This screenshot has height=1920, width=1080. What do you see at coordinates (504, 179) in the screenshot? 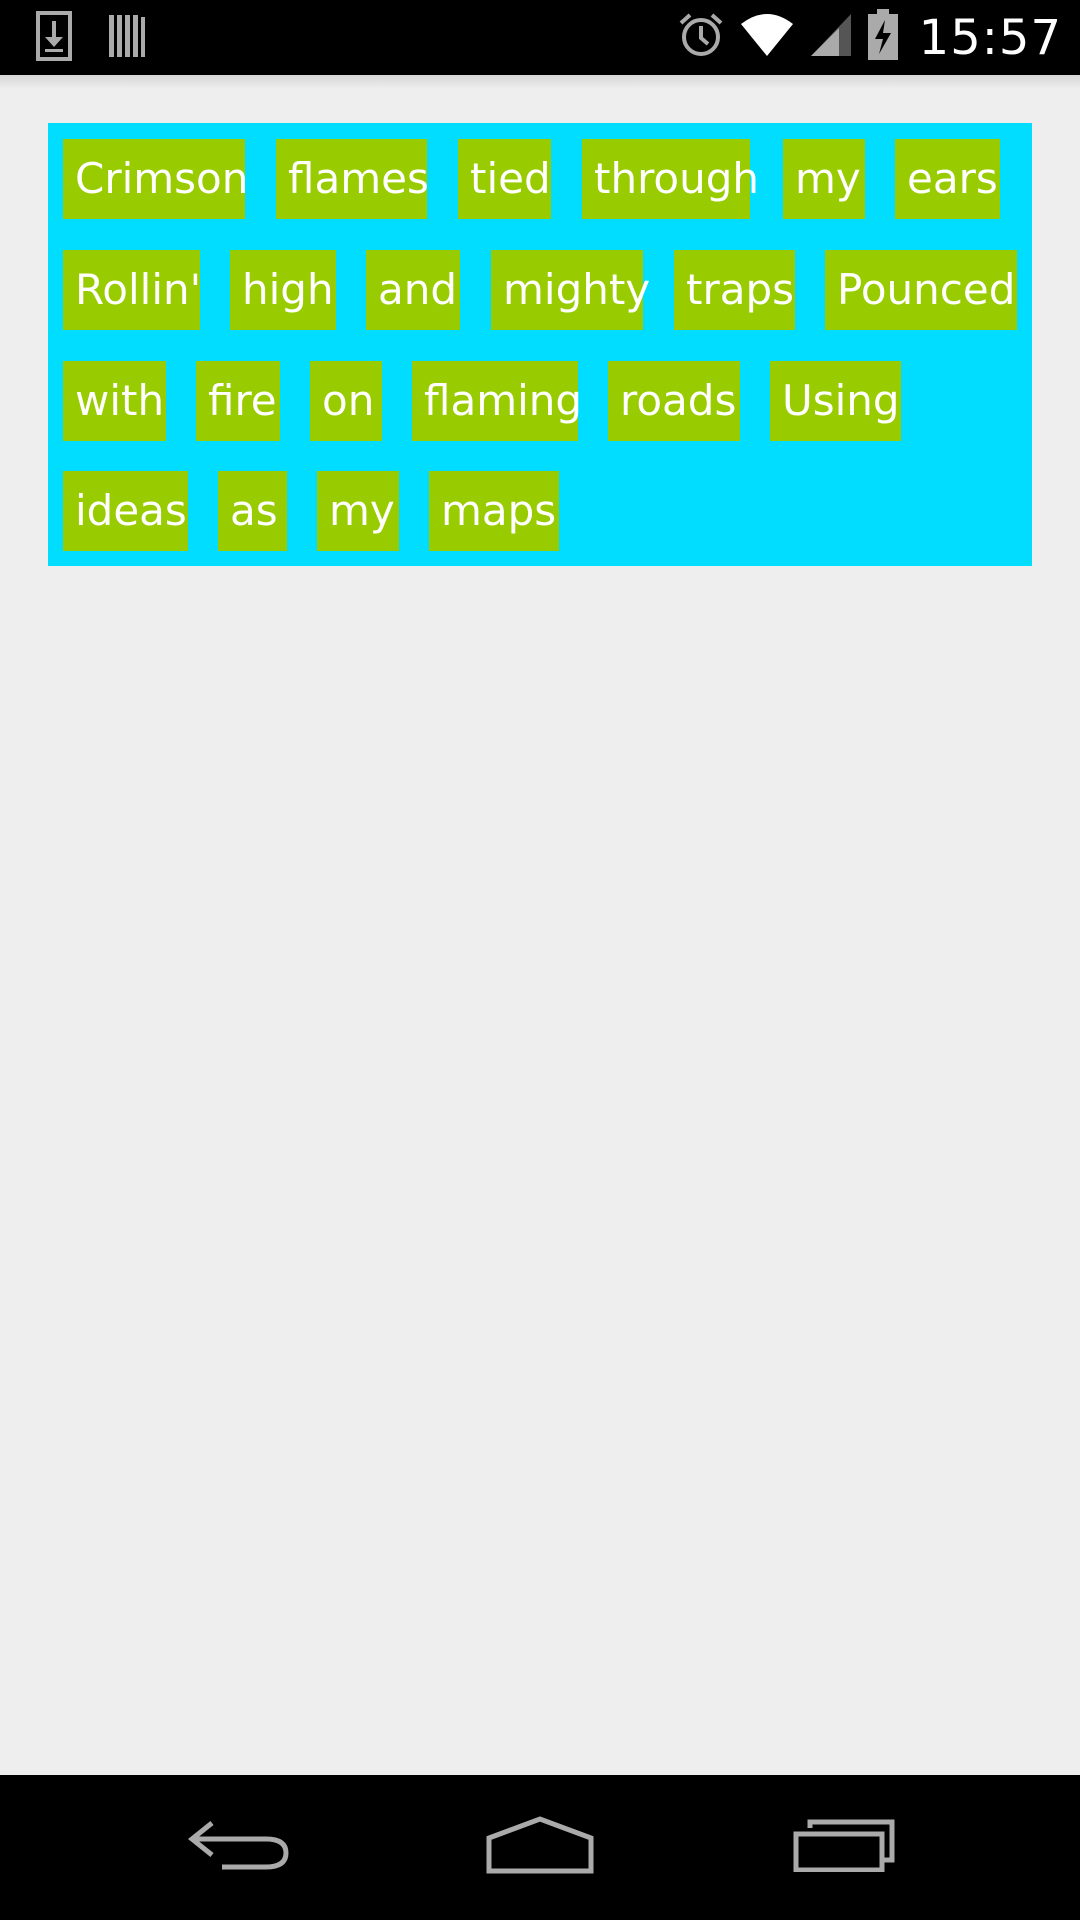
I see `tag-item: tied` at bounding box center [504, 179].